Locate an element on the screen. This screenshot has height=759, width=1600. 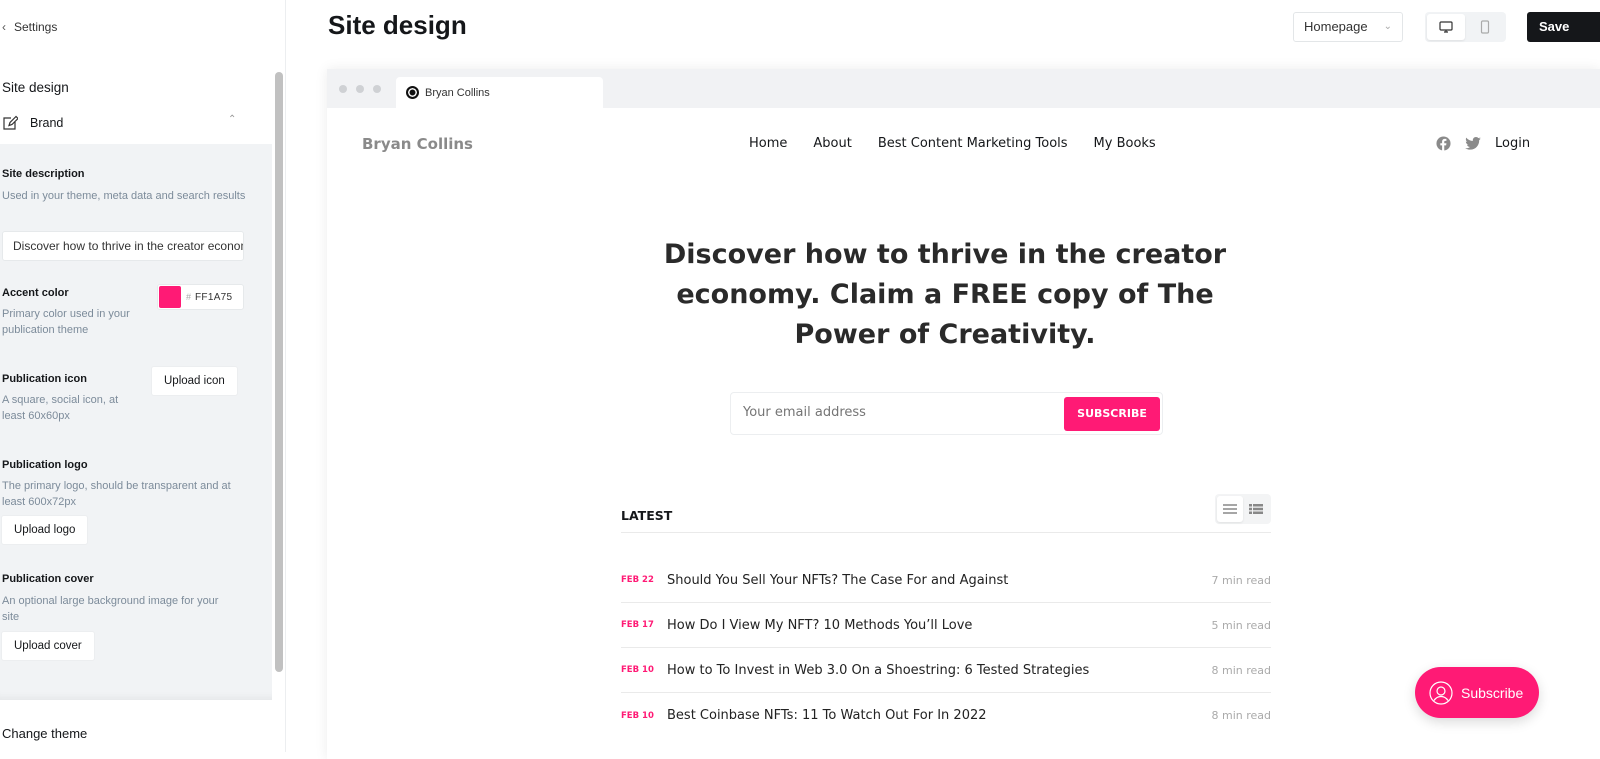
email-input is located at coordinates (893, 412).